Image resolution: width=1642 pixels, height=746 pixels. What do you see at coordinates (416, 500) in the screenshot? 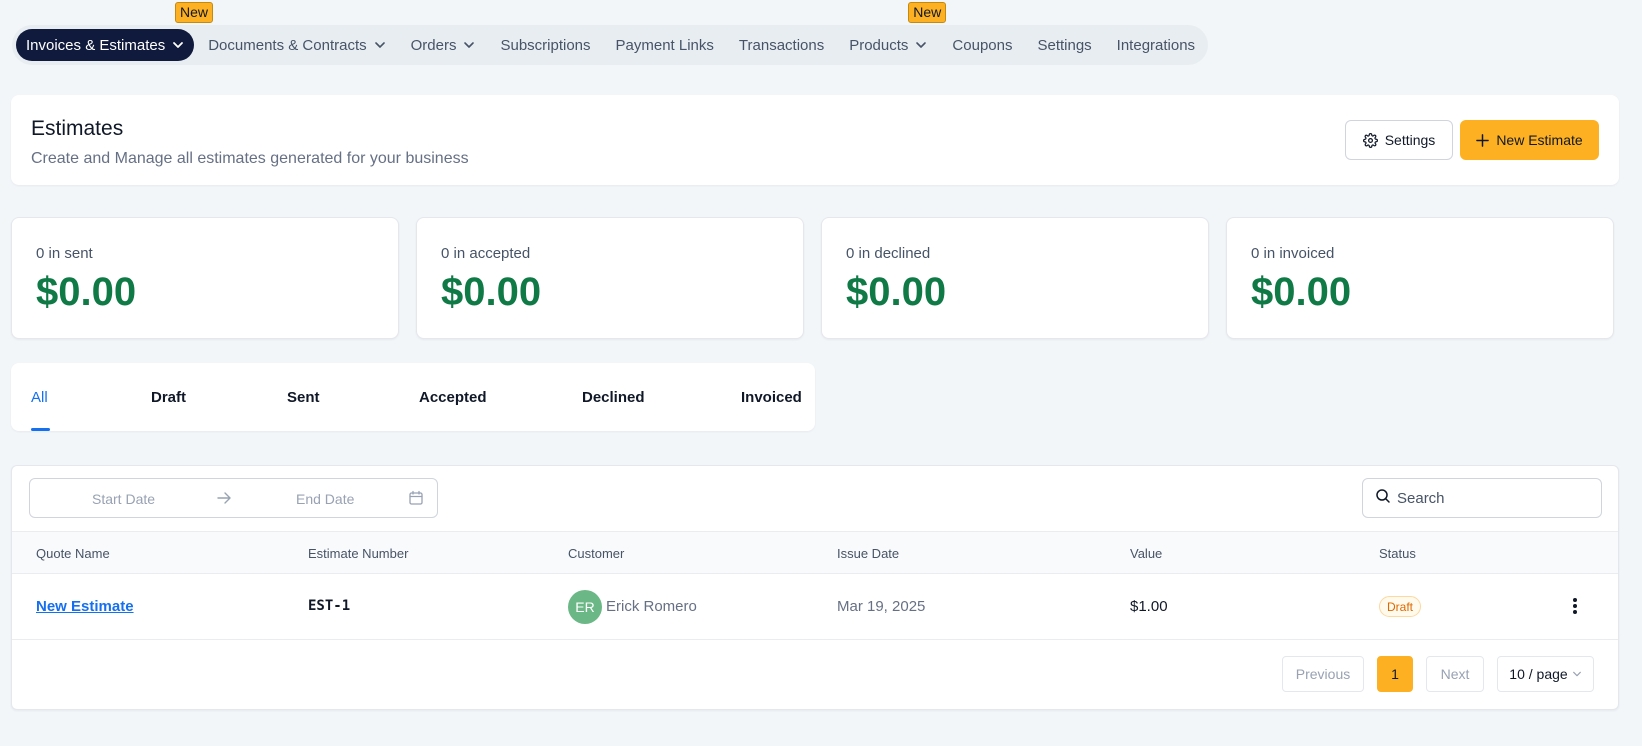
I see `calendar-icon` at bounding box center [416, 500].